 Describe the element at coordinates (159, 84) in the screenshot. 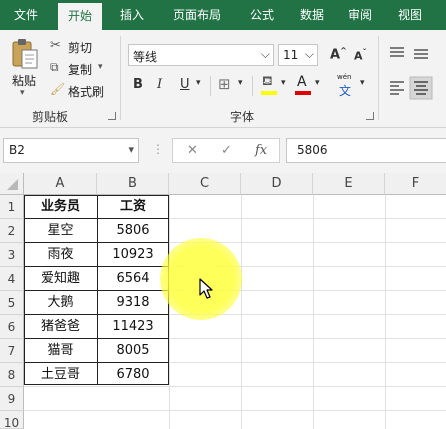

I see `italic-button: I` at that location.